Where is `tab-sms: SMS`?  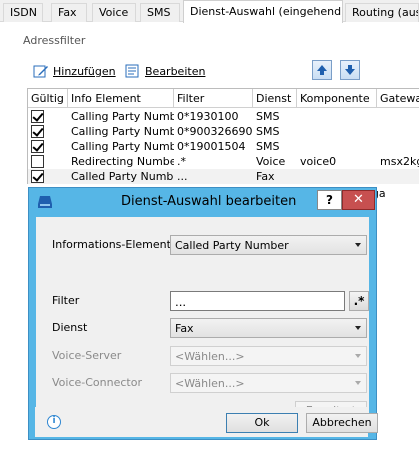
tab-sms: SMS is located at coordinates (160, 12).